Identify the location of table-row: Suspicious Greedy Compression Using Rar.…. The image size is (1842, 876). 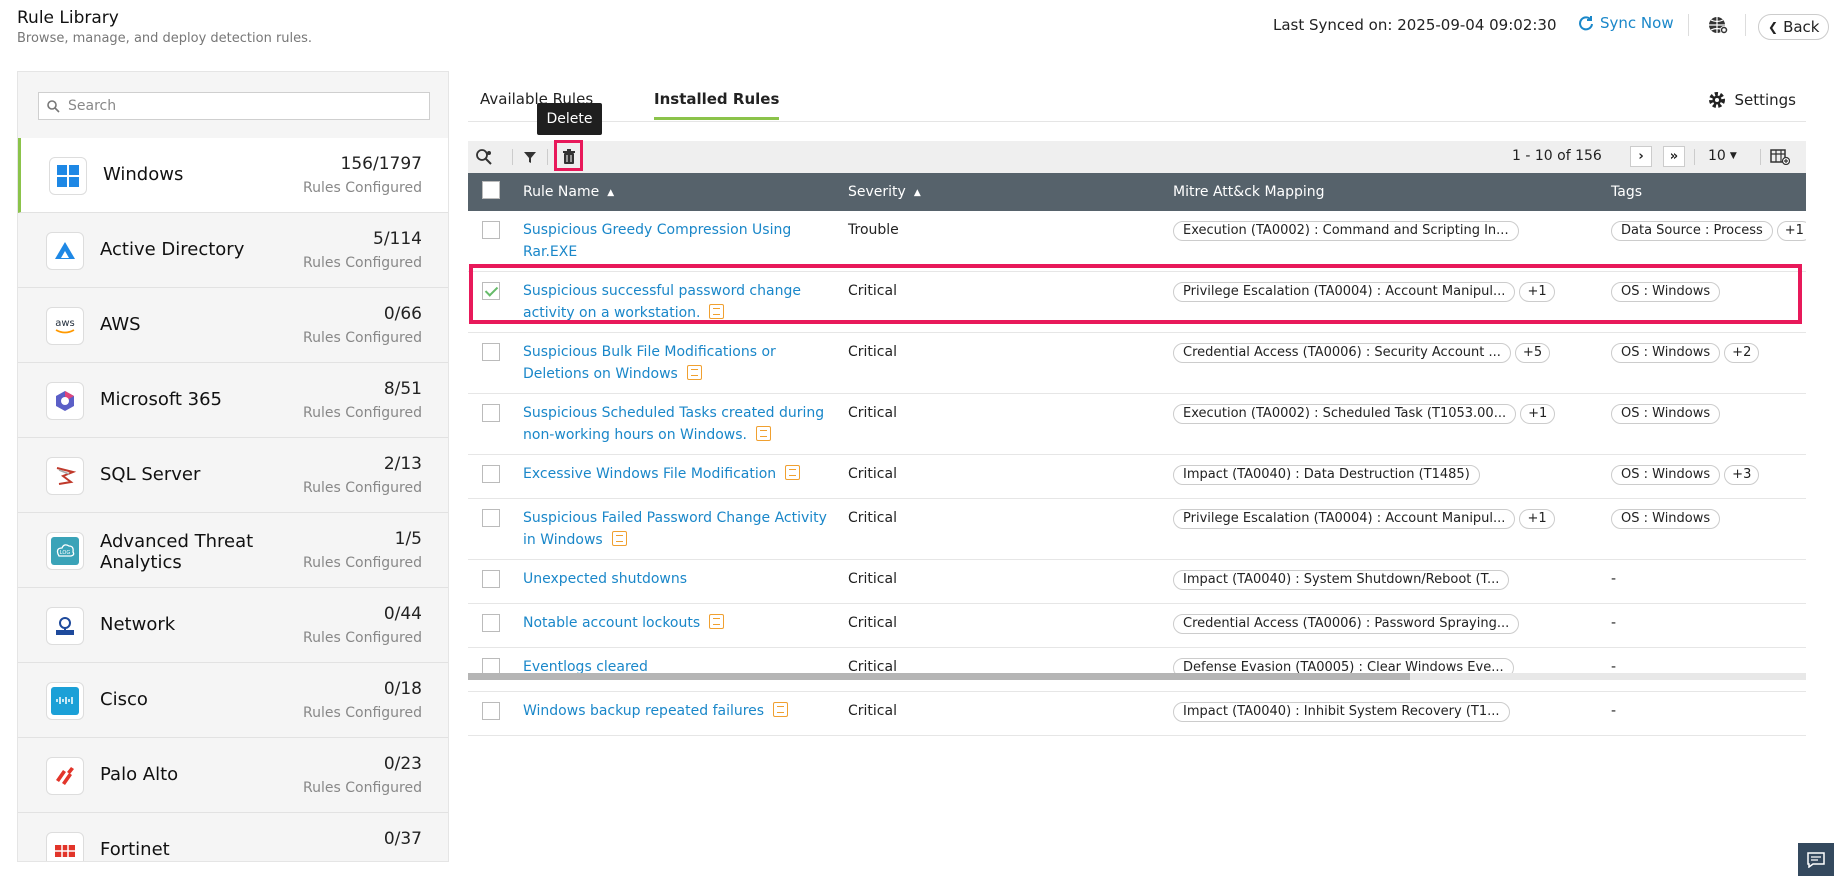
(1137, 241).